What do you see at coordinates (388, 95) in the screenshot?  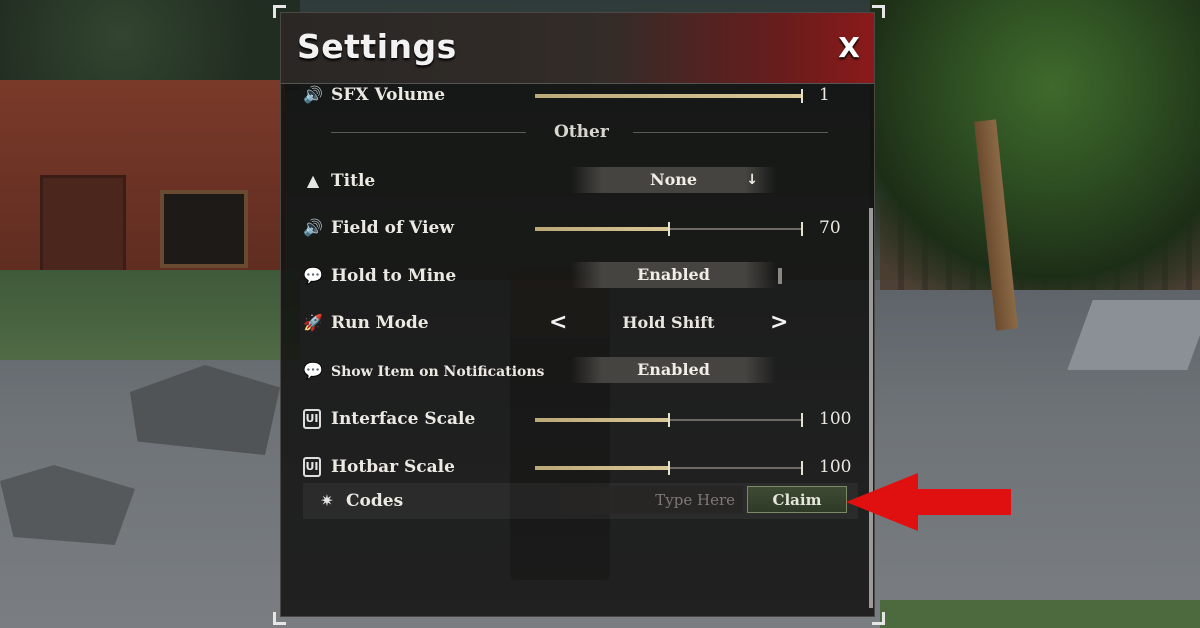 I see `setting-label: SFX Volume` at bounding box center [388, 95].